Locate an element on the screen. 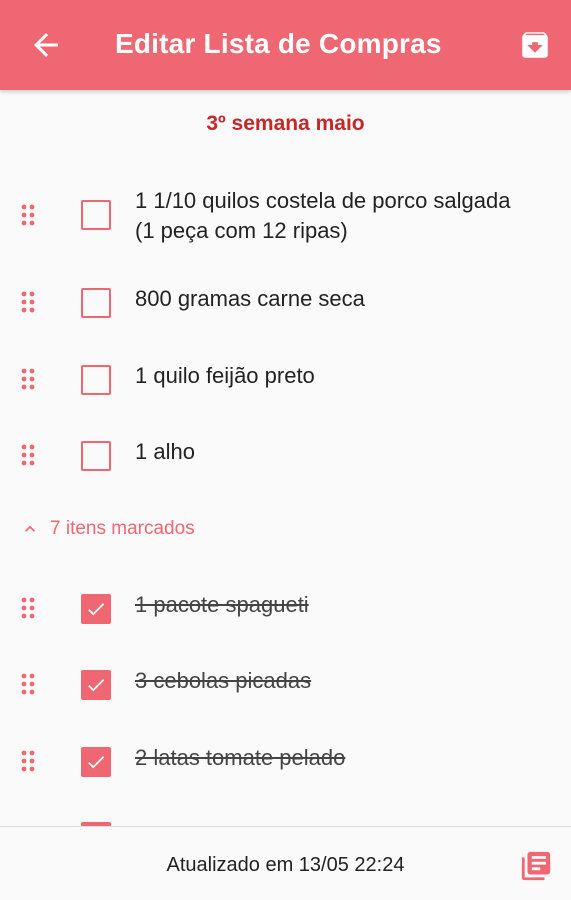 The width and height of the screenshot is (571, 900). footer-bar: Atualizado em 13/05 22:24 is located at coordinates (285, 863).